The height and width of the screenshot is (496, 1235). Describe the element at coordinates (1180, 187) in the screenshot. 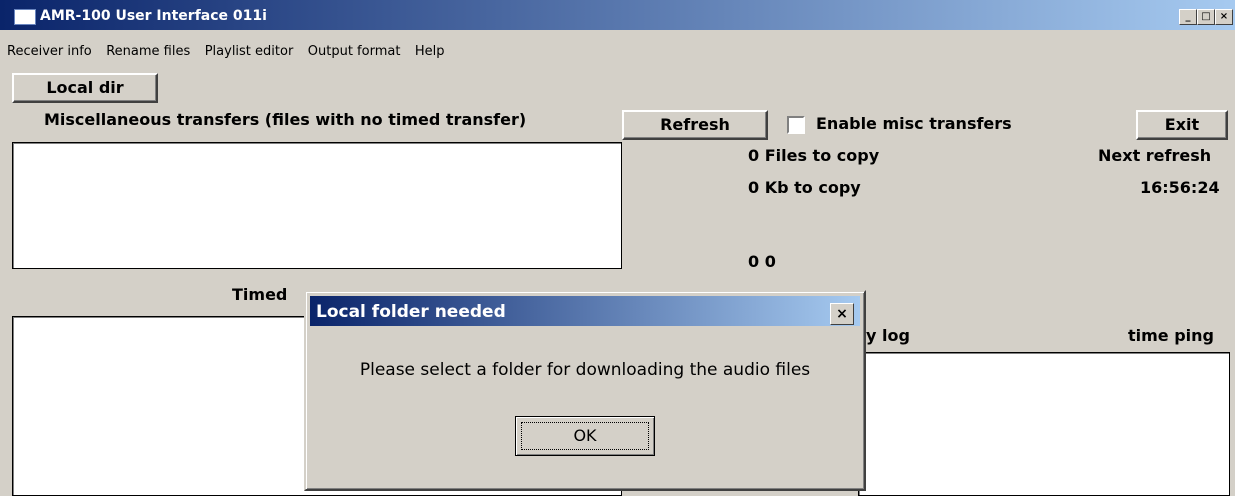

I see `next-refresh-time: 16:56:24` at that location.